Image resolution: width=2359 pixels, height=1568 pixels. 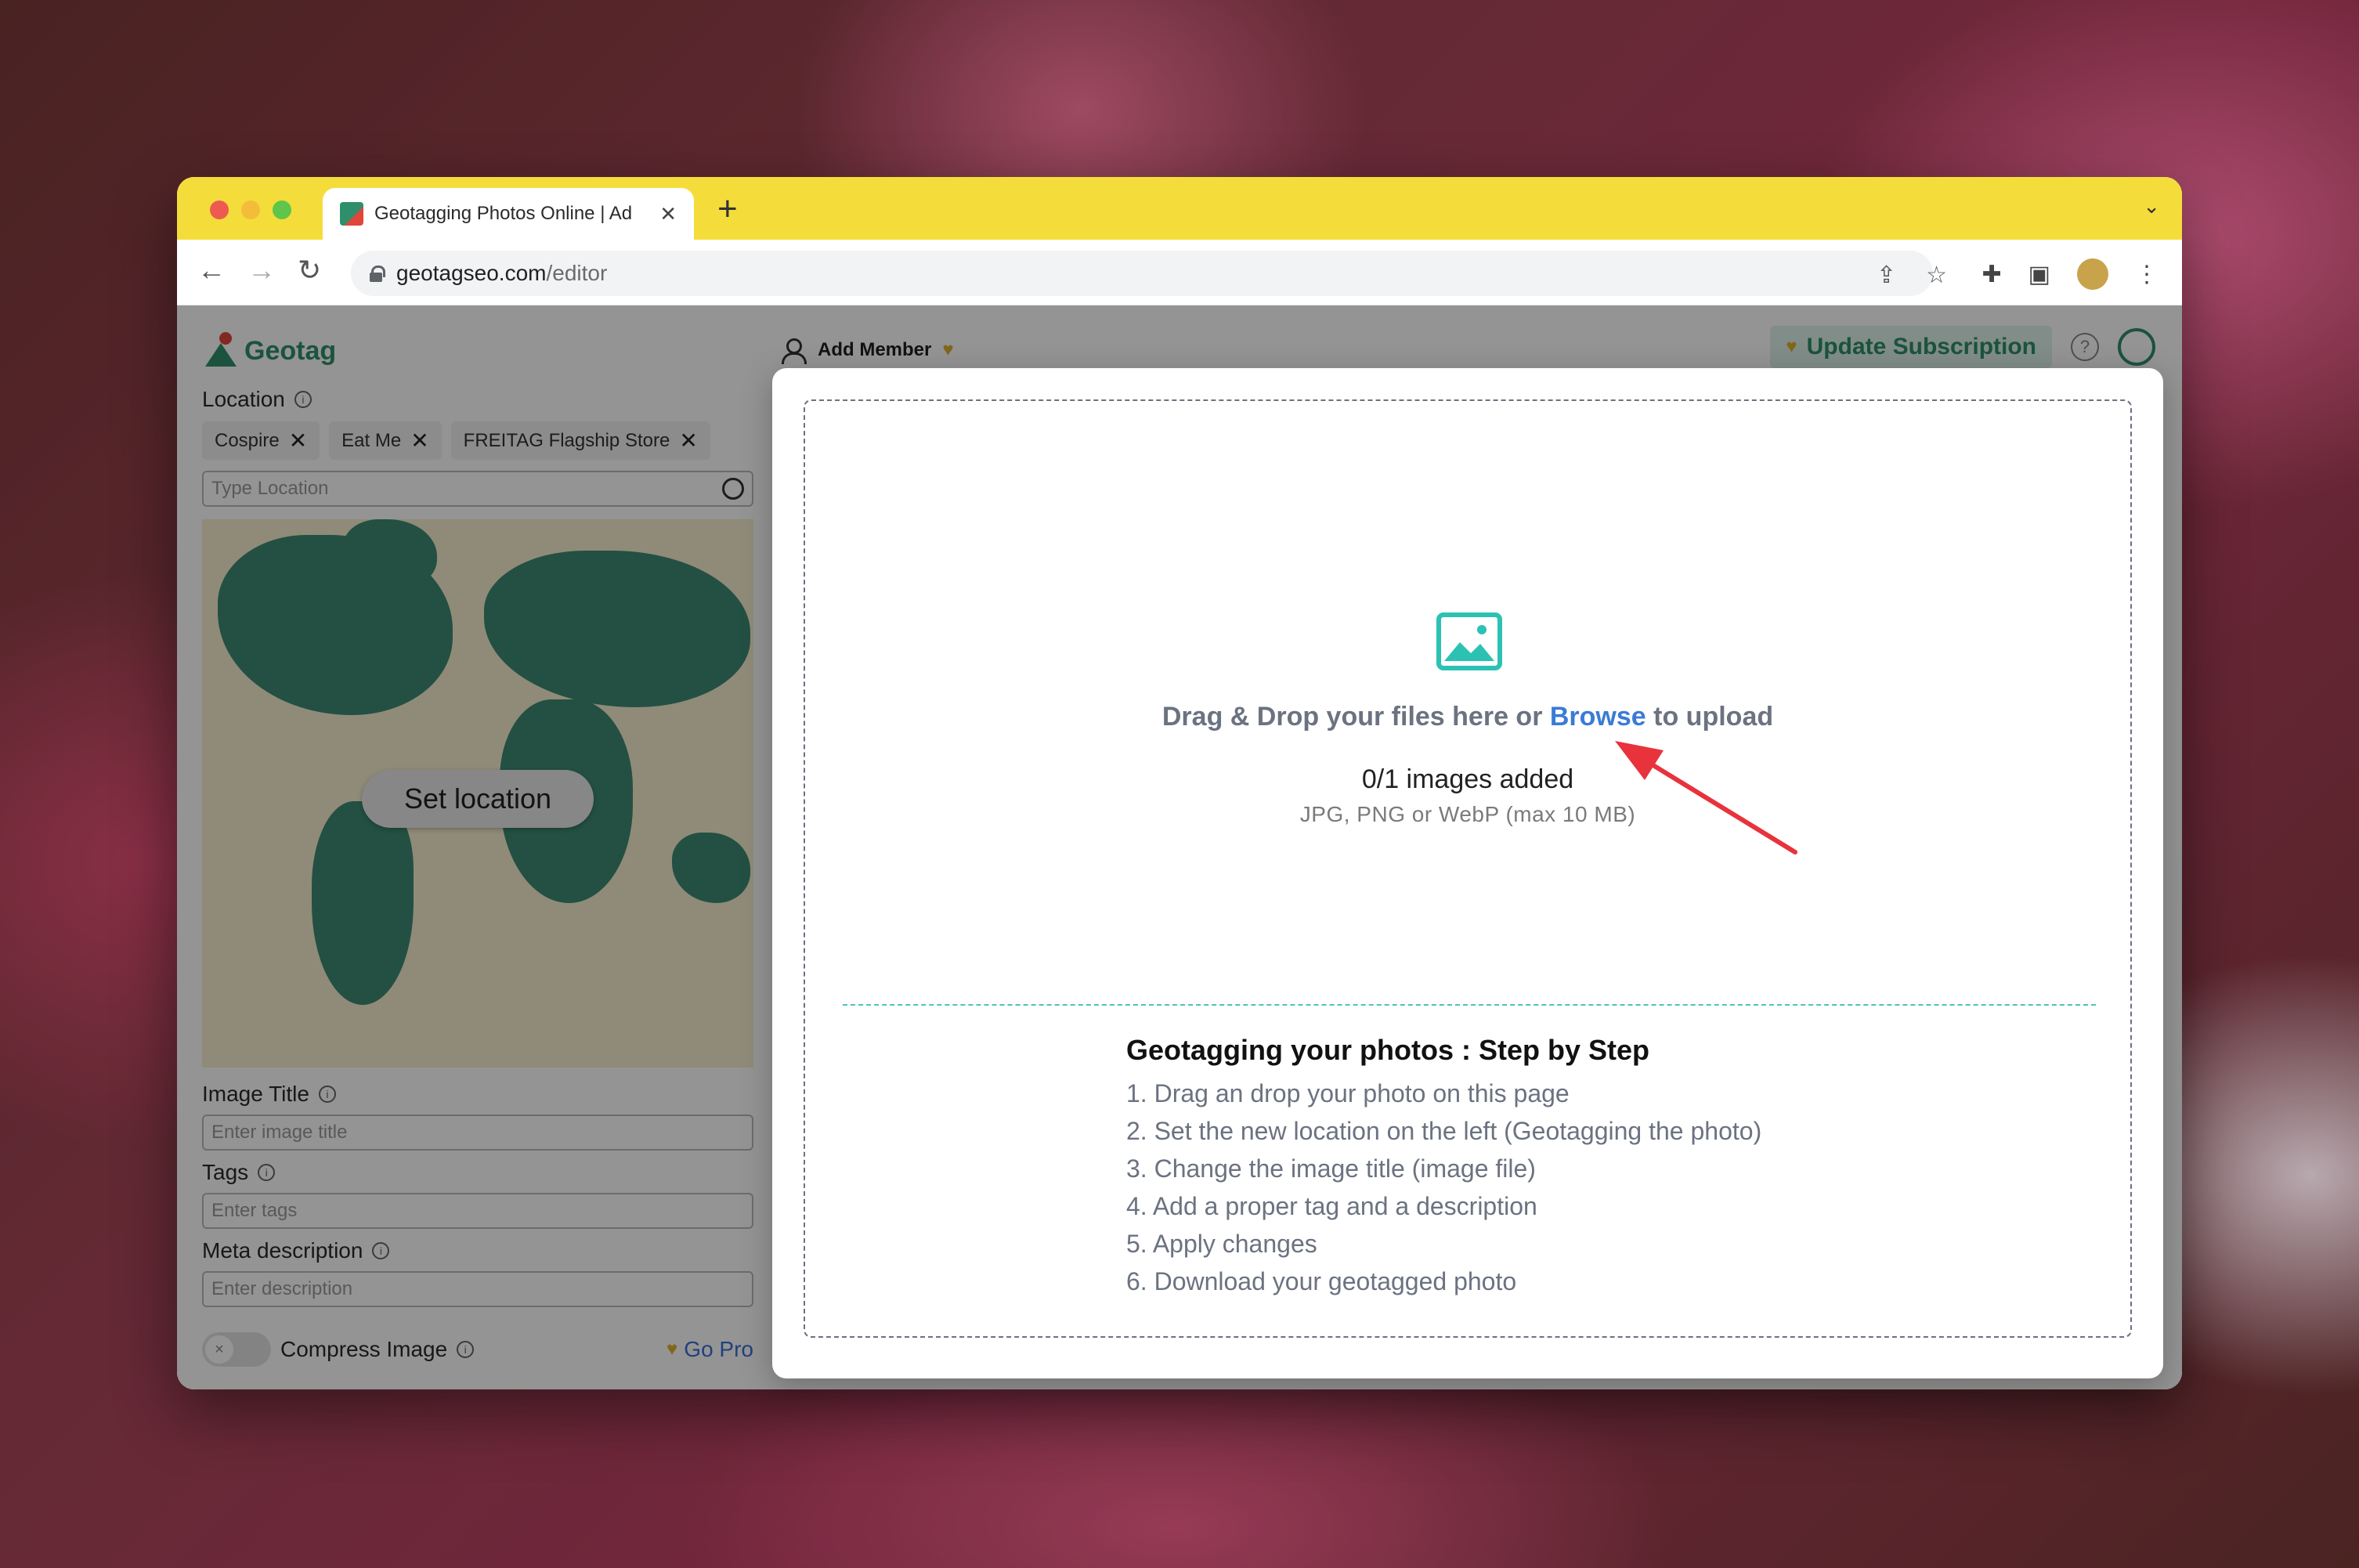 What do you see at coordinates (1469, 641) in the screenshot?
I see `image-upload-icon` at bounding box center [1469, 641].